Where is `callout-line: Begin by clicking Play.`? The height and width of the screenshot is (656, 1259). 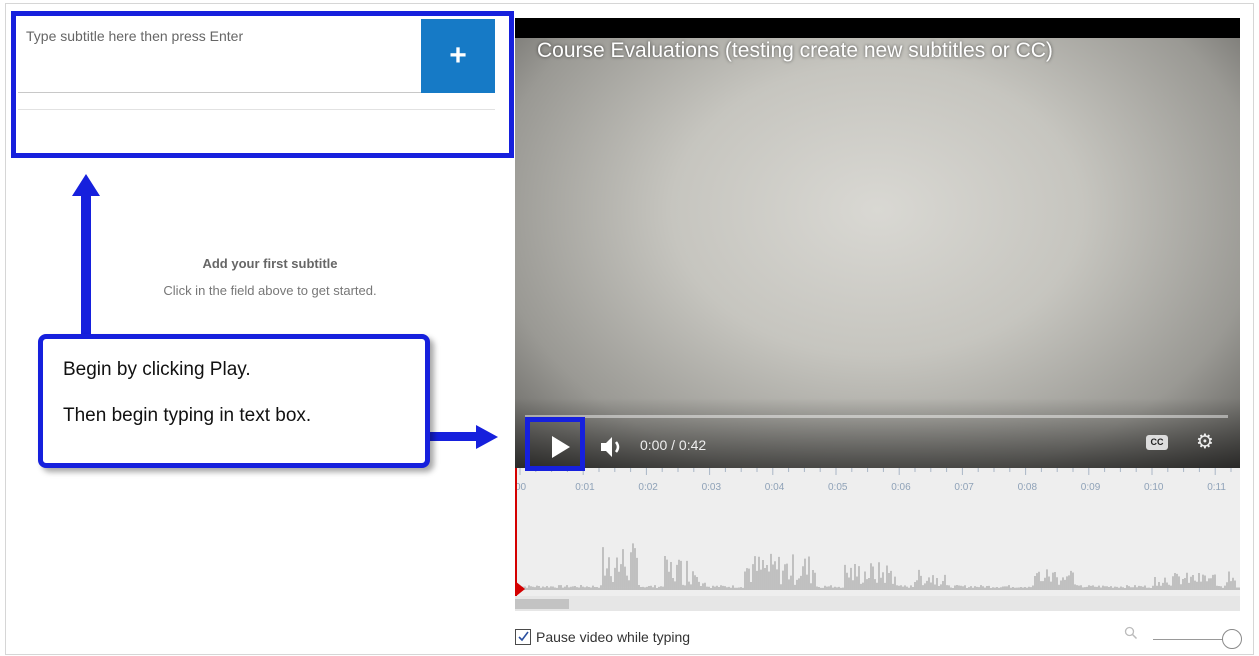
callout-line: Begin by clicking Play. is located at coordinates (157, 369).